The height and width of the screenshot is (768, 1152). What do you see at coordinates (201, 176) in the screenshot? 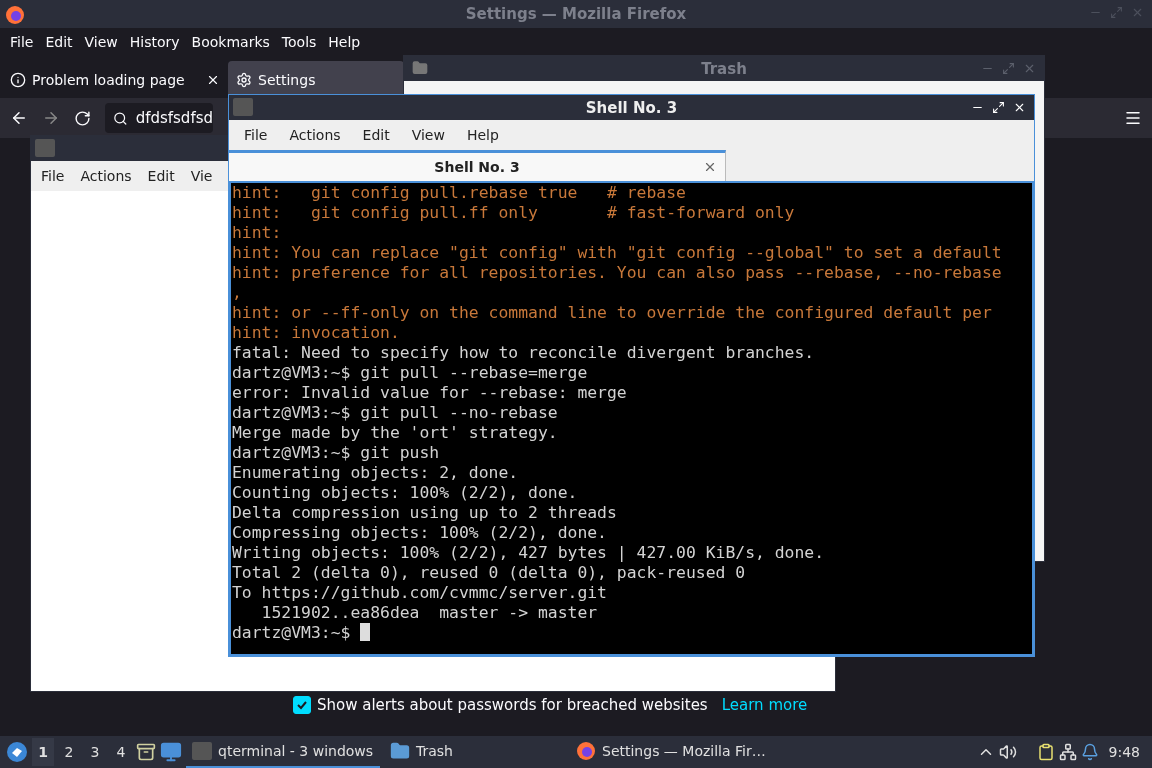
I see `menu-item: Vie` at bounding box center [201, 176].